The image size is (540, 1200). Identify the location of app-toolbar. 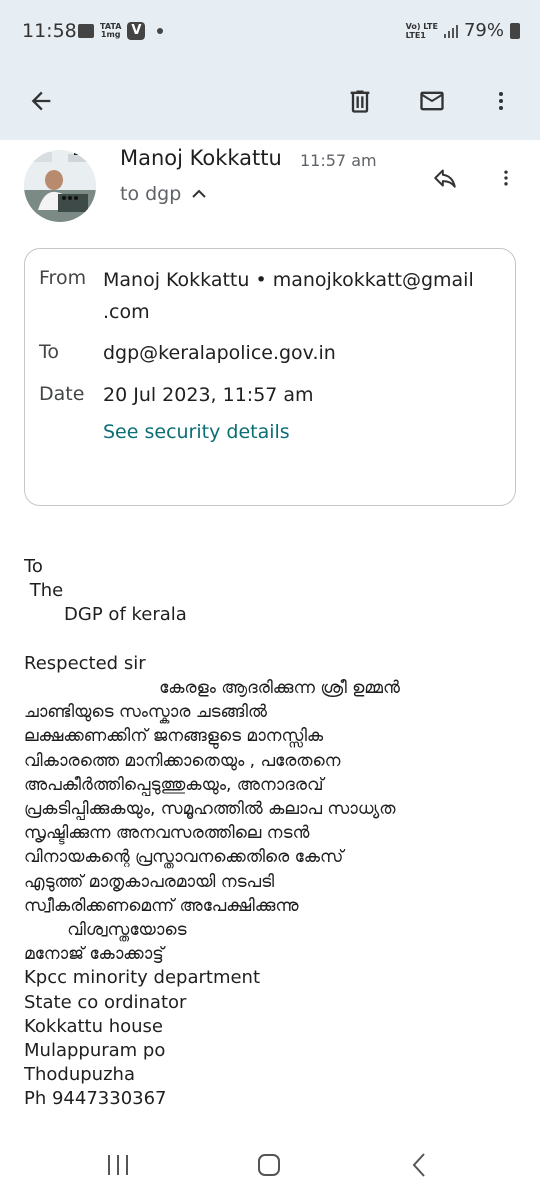
(270, 101).